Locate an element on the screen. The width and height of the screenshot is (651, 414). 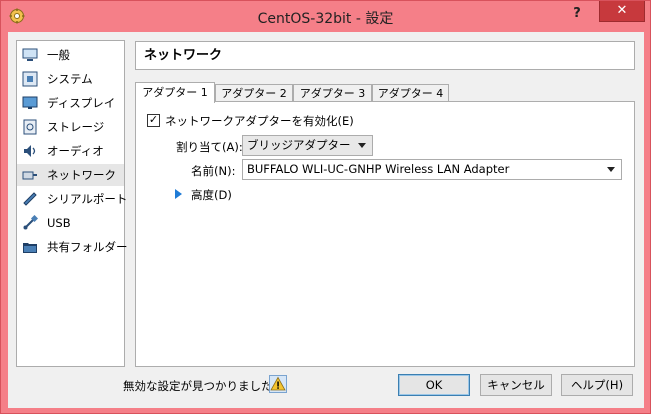
page-title: ネットワーク is located at coordinates (385, 55).